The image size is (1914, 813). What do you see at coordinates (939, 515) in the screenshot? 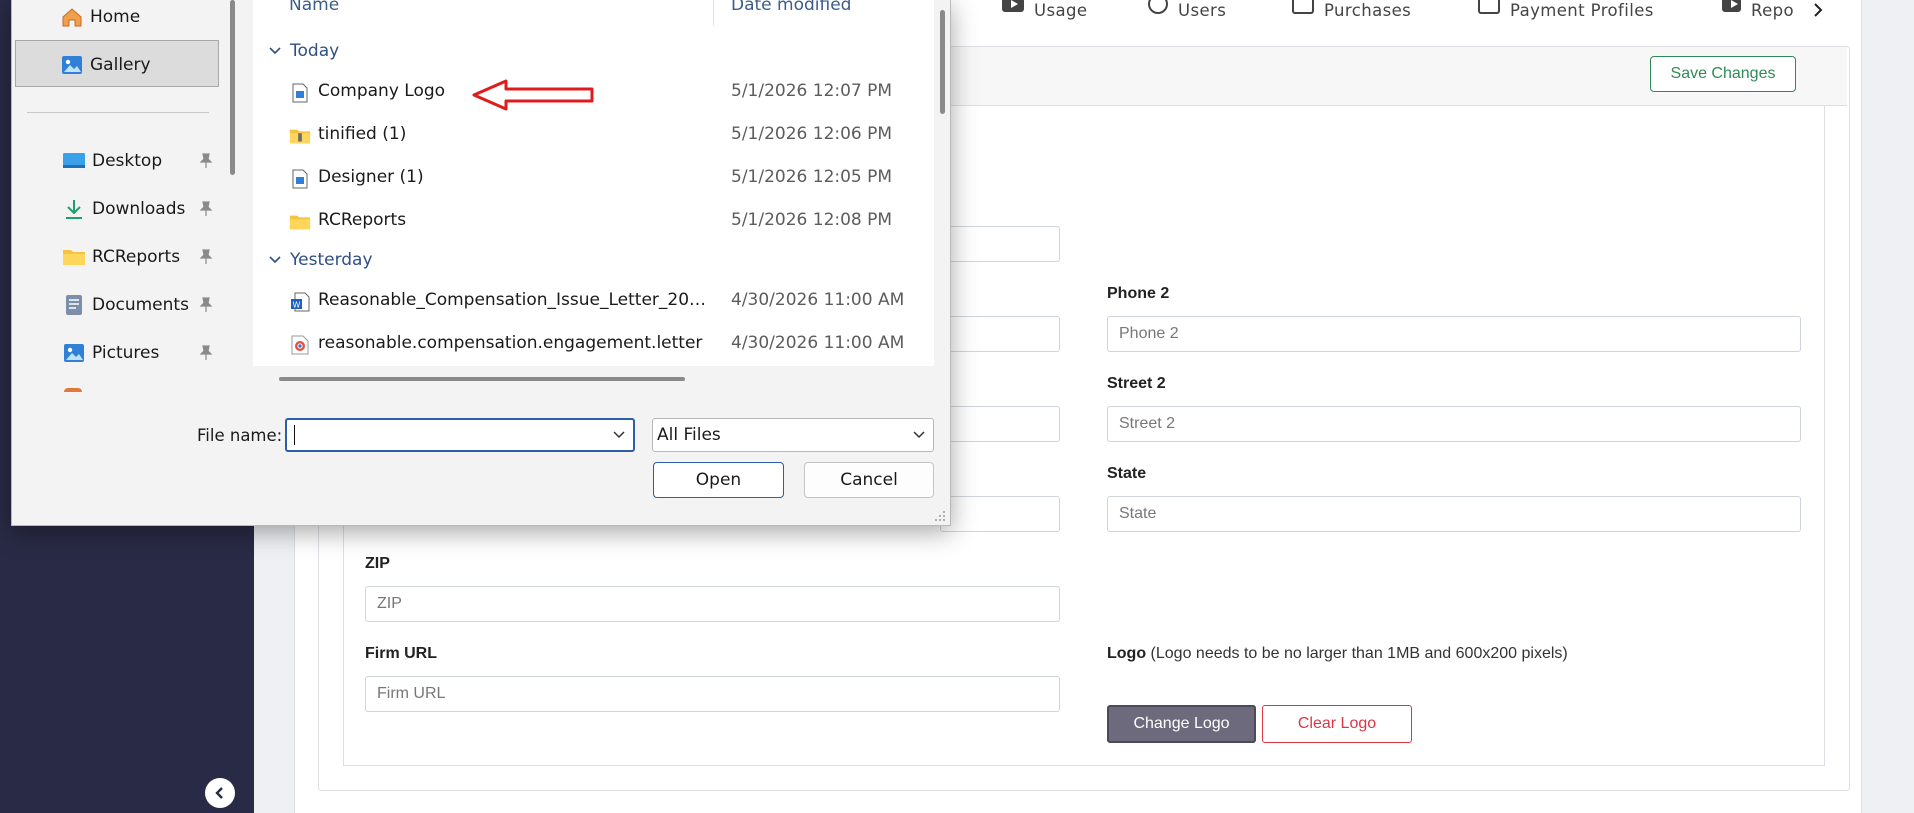
I see `resize-grip-icon` at bounding box center [939, 515].